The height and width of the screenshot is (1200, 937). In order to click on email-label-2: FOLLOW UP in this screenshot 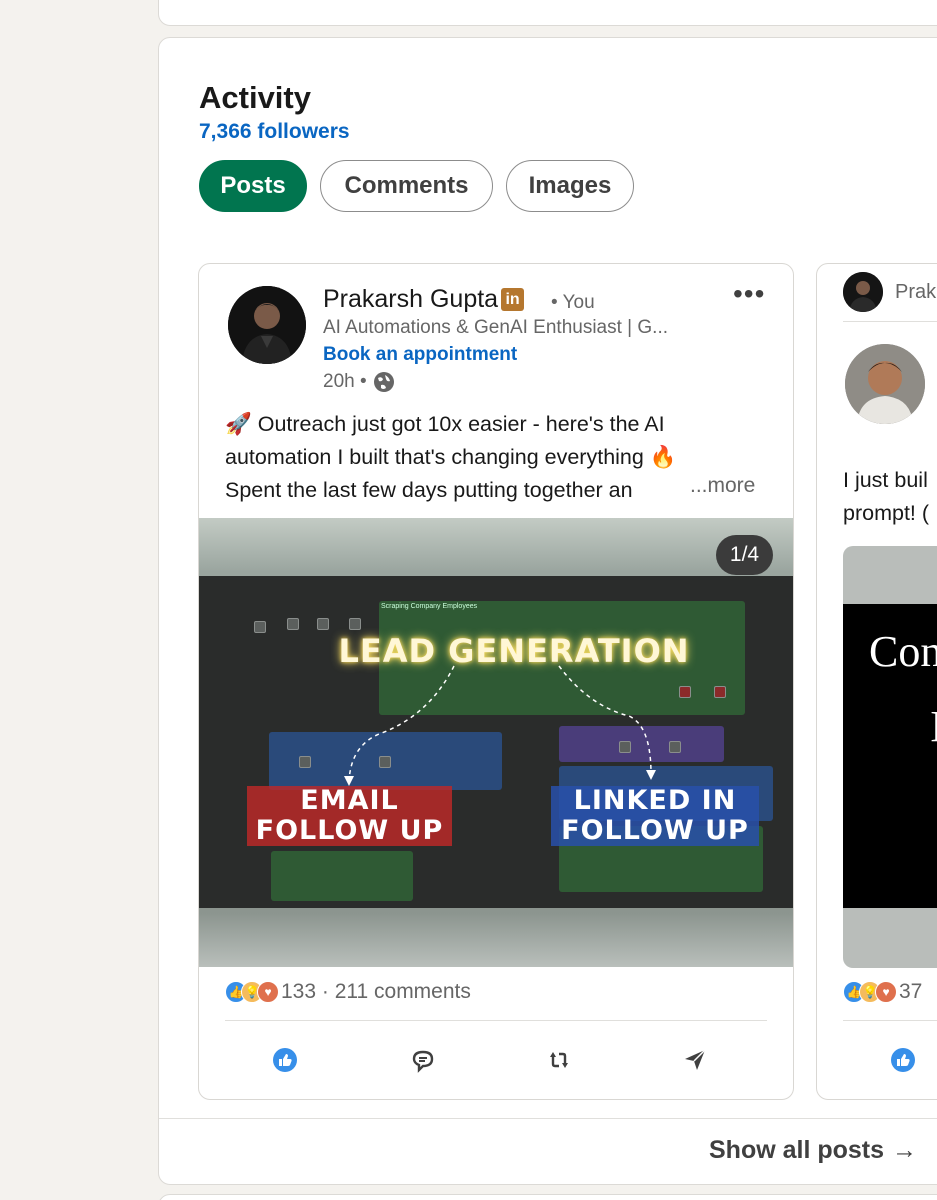, I will do `click(349, 831)`.